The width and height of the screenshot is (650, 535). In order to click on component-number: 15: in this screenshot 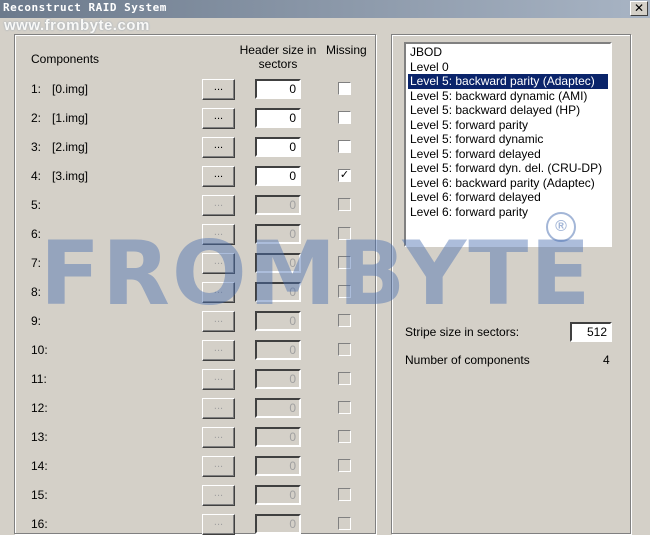, I will do `click(39, 495)`.